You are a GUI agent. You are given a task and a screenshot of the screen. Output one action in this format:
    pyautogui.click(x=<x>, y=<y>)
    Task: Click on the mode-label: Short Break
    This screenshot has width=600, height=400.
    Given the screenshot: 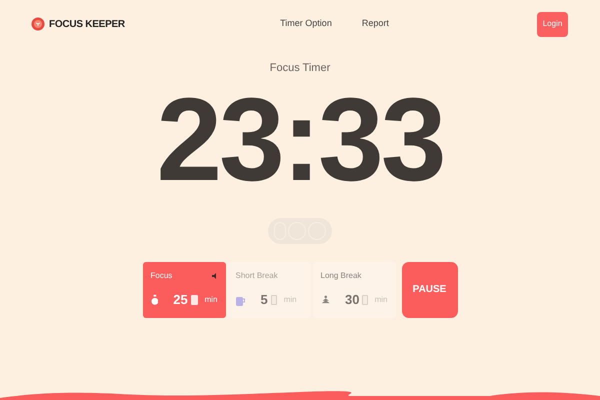 What is the action you would take?
    pyautogui.click(x=257, y=276)
    